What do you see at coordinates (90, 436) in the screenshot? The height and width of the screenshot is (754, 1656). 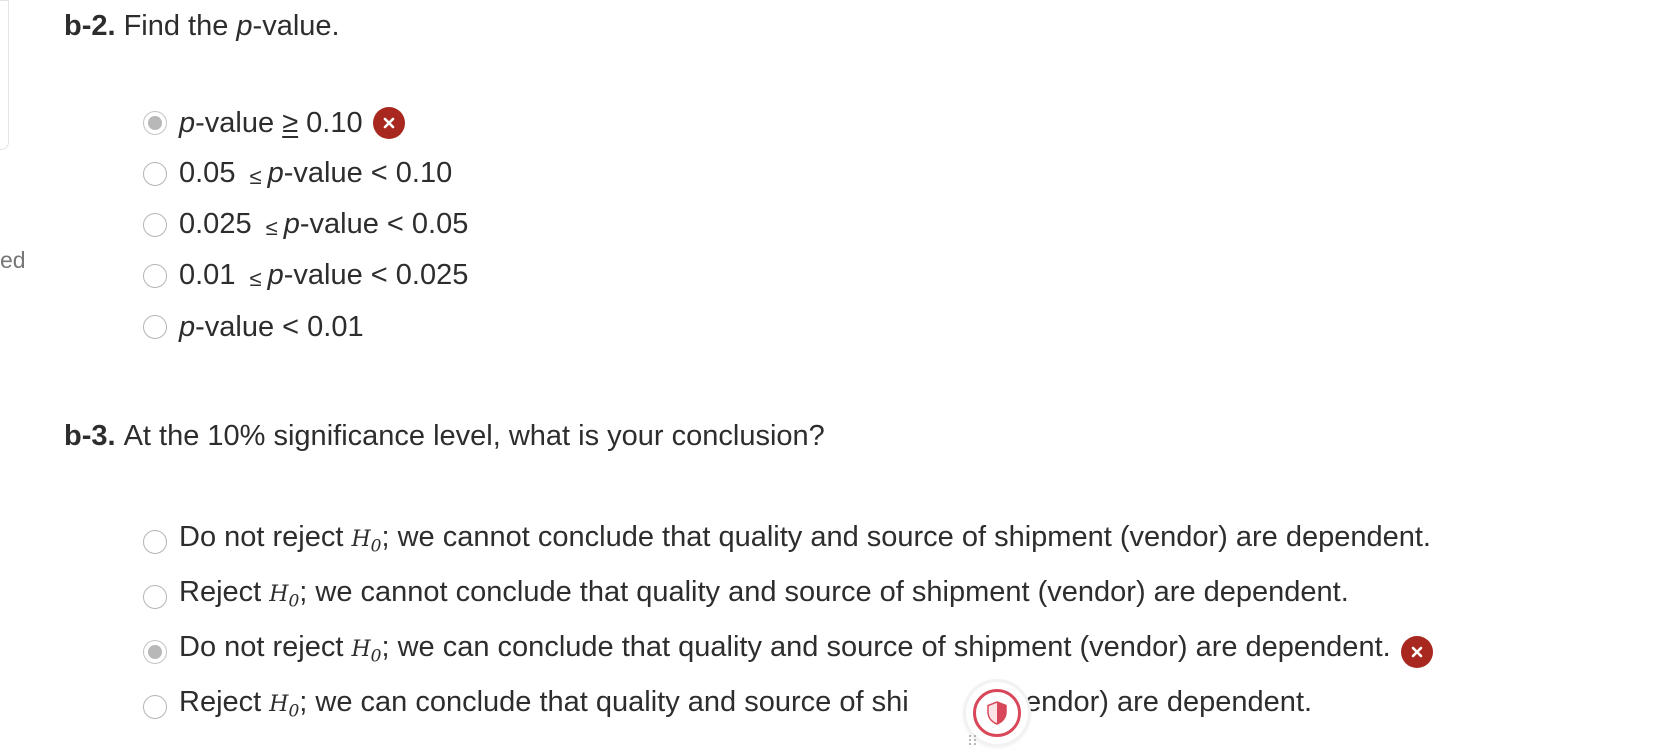 I see `question-number: b-3.` at bounding box center [90, 436].